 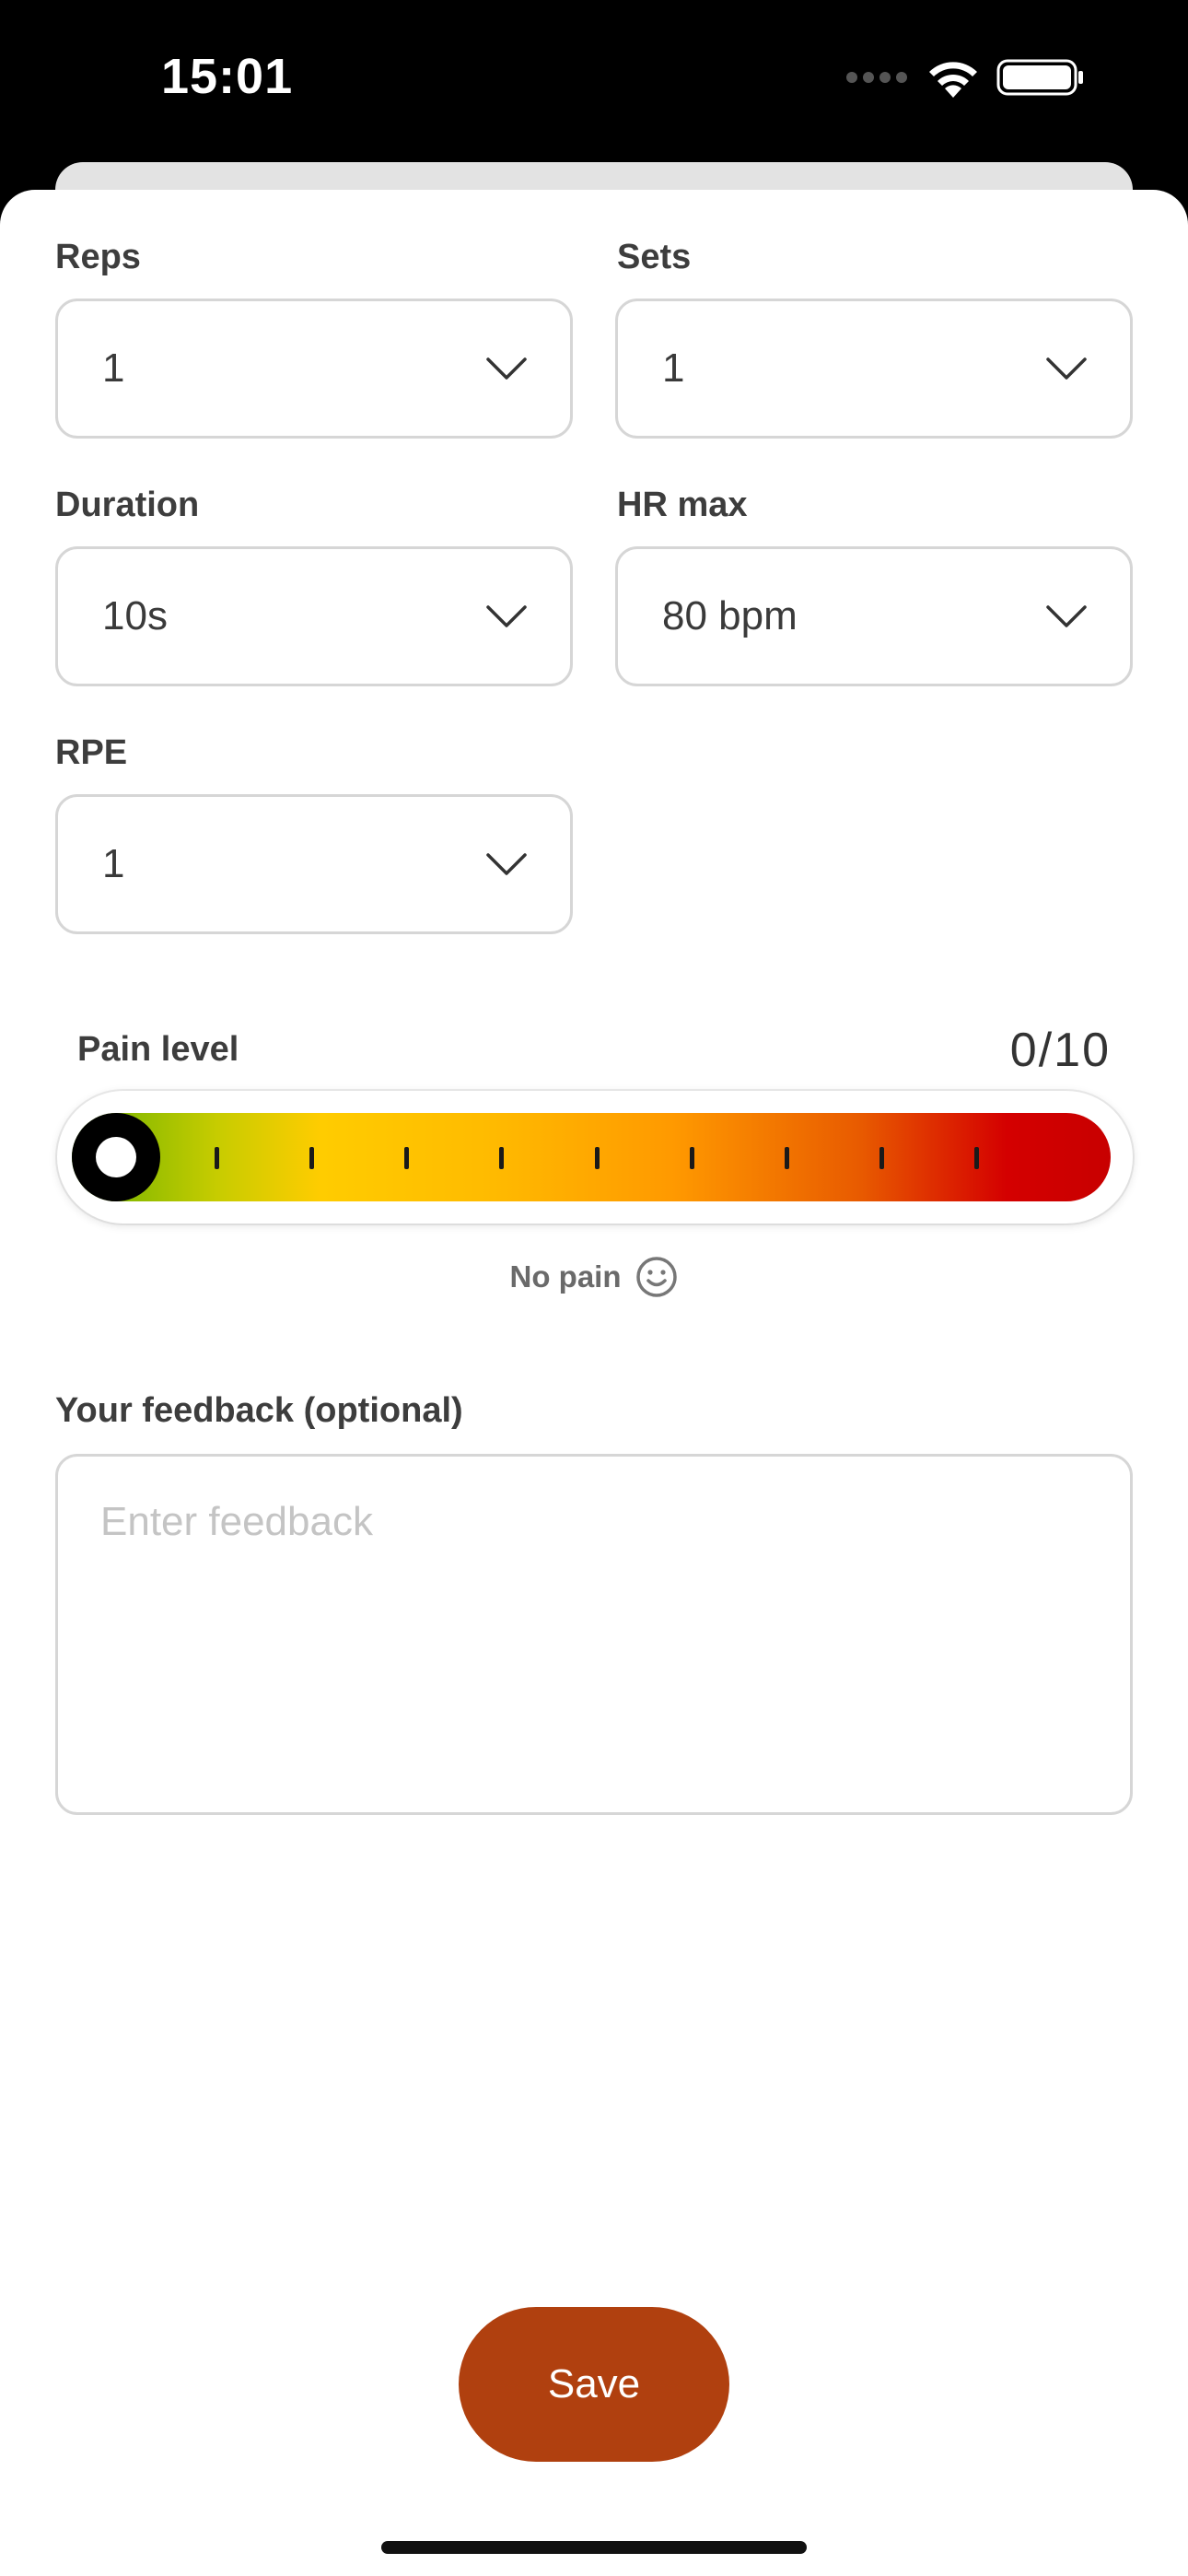 What do you see at coordinates (874, 369) in the screenshot?
I see `sets-select: 1` at bounding box center [874, 369].